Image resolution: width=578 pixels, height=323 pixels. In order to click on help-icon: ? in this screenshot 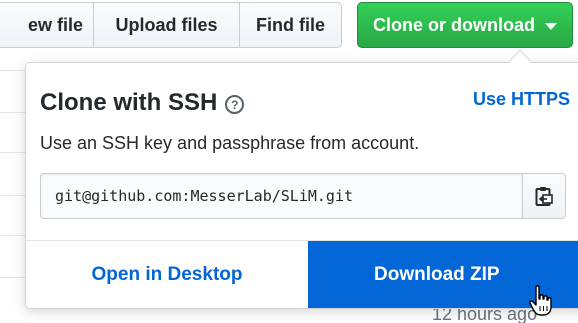, I will do `click(235, 104)`.